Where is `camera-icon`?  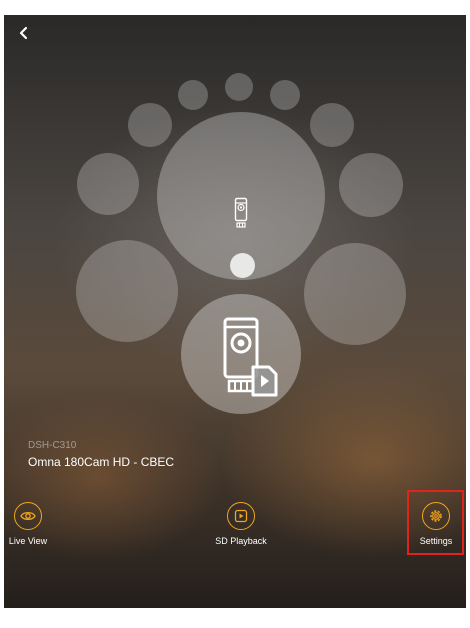
camera-icon is located at coordinates (241, 212).